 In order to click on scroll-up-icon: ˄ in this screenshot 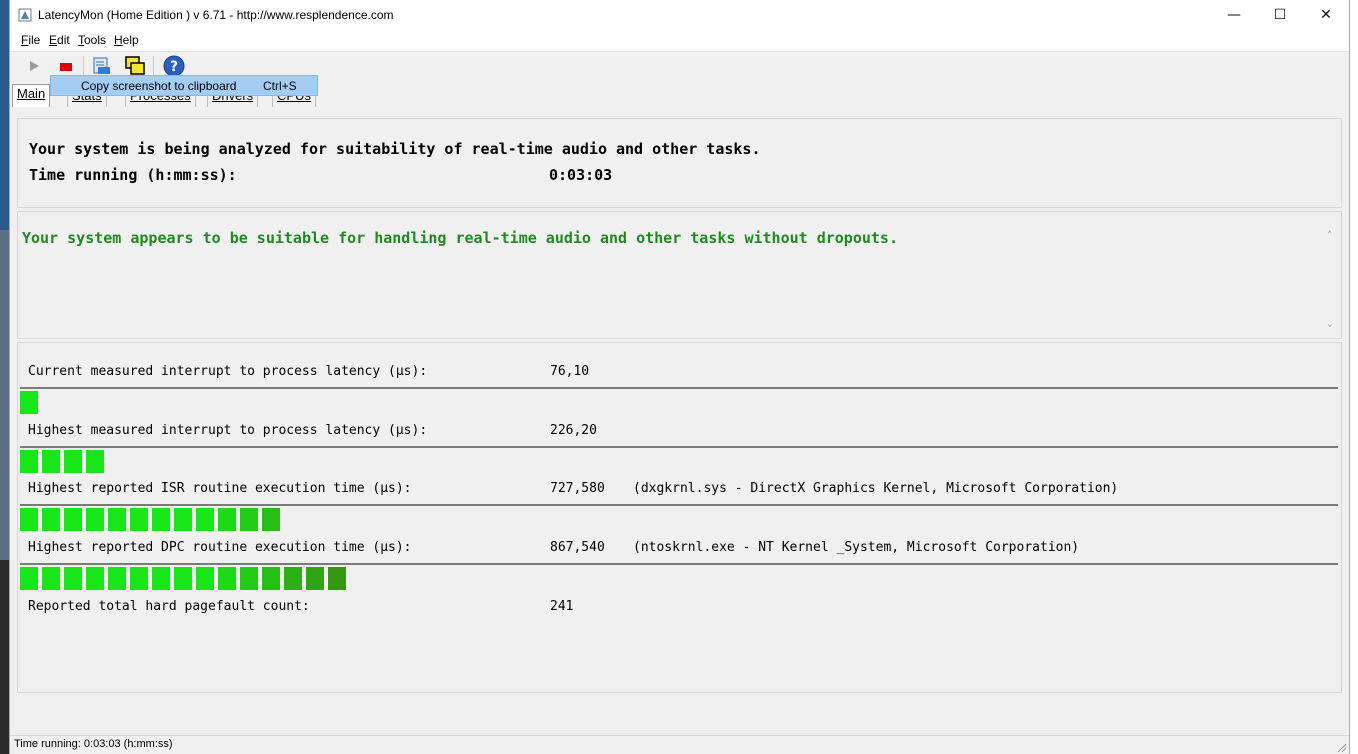, I will do `click(1330, 235)`.